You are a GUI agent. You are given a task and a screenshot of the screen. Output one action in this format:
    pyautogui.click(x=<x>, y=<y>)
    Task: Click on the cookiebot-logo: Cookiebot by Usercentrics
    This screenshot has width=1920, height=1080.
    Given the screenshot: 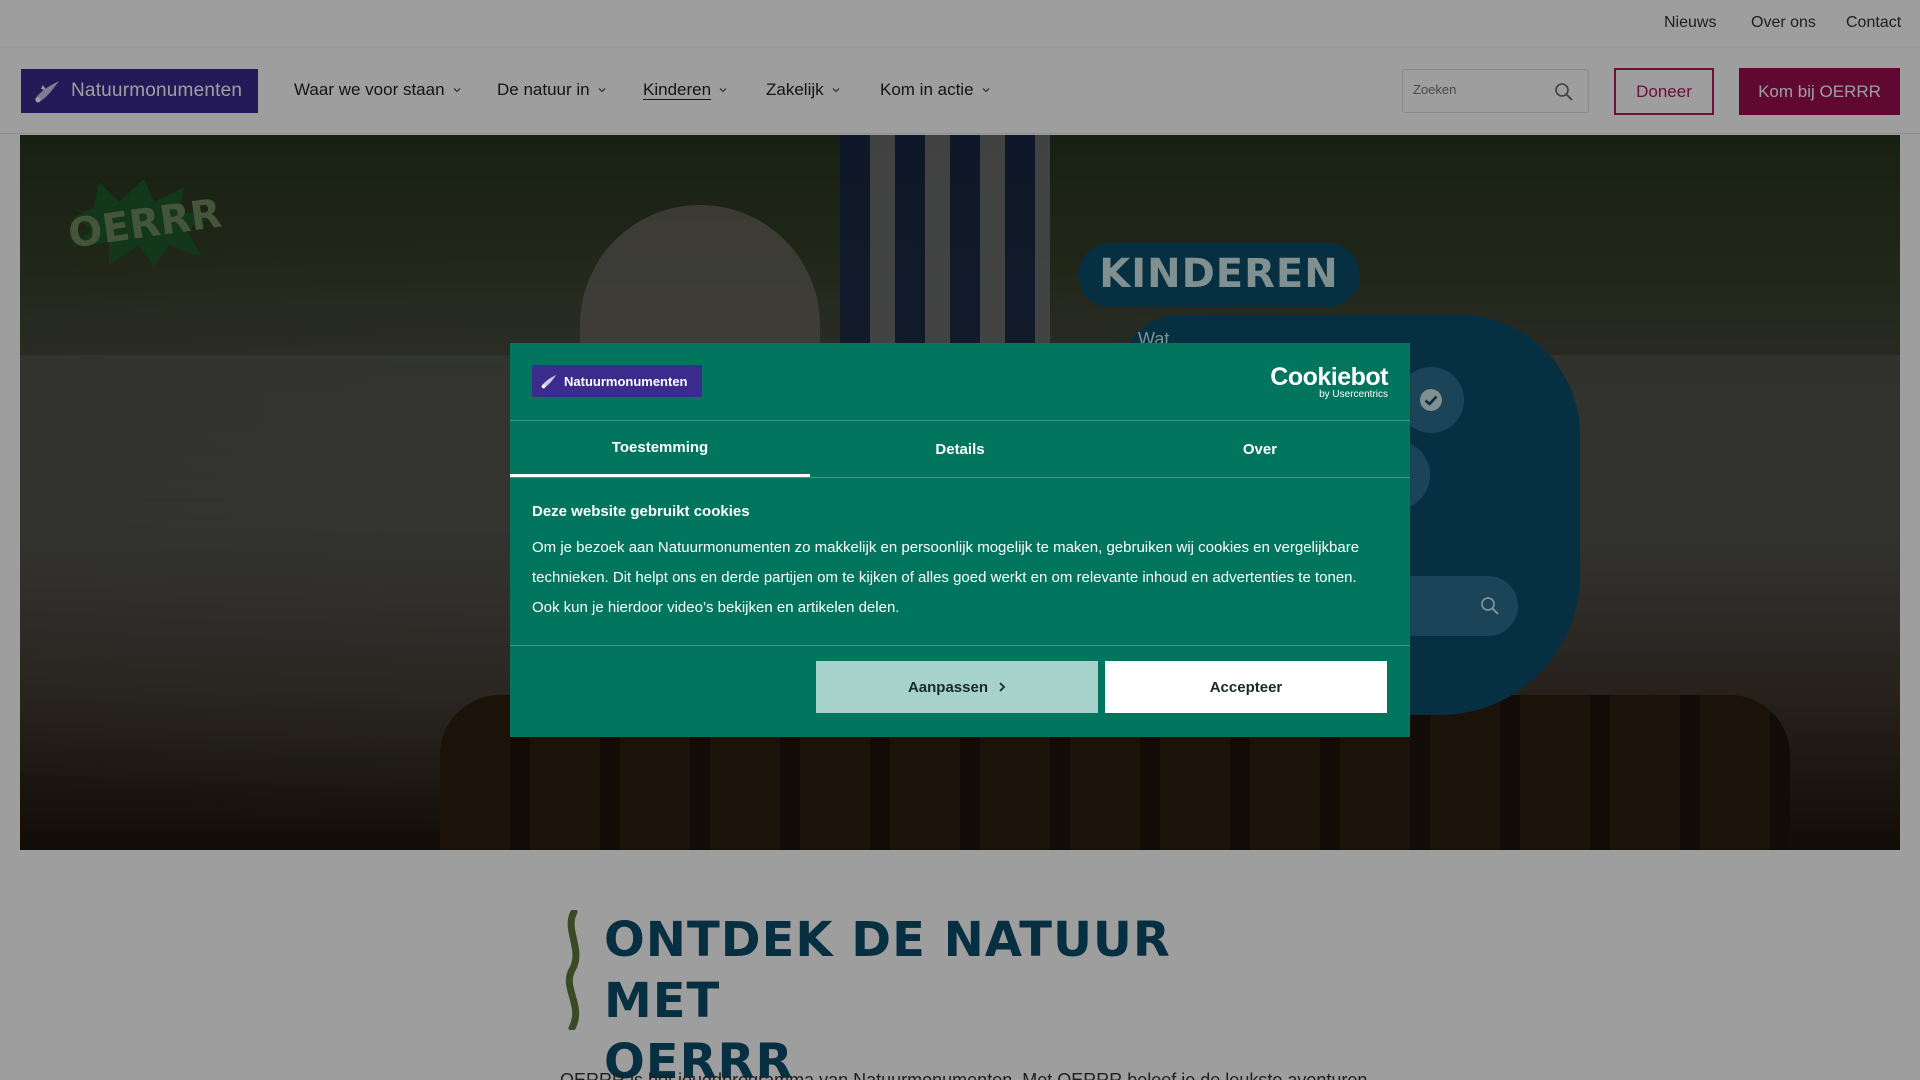 What is the action you would take?
    pyautogui.click(x=1329, y=383)
    